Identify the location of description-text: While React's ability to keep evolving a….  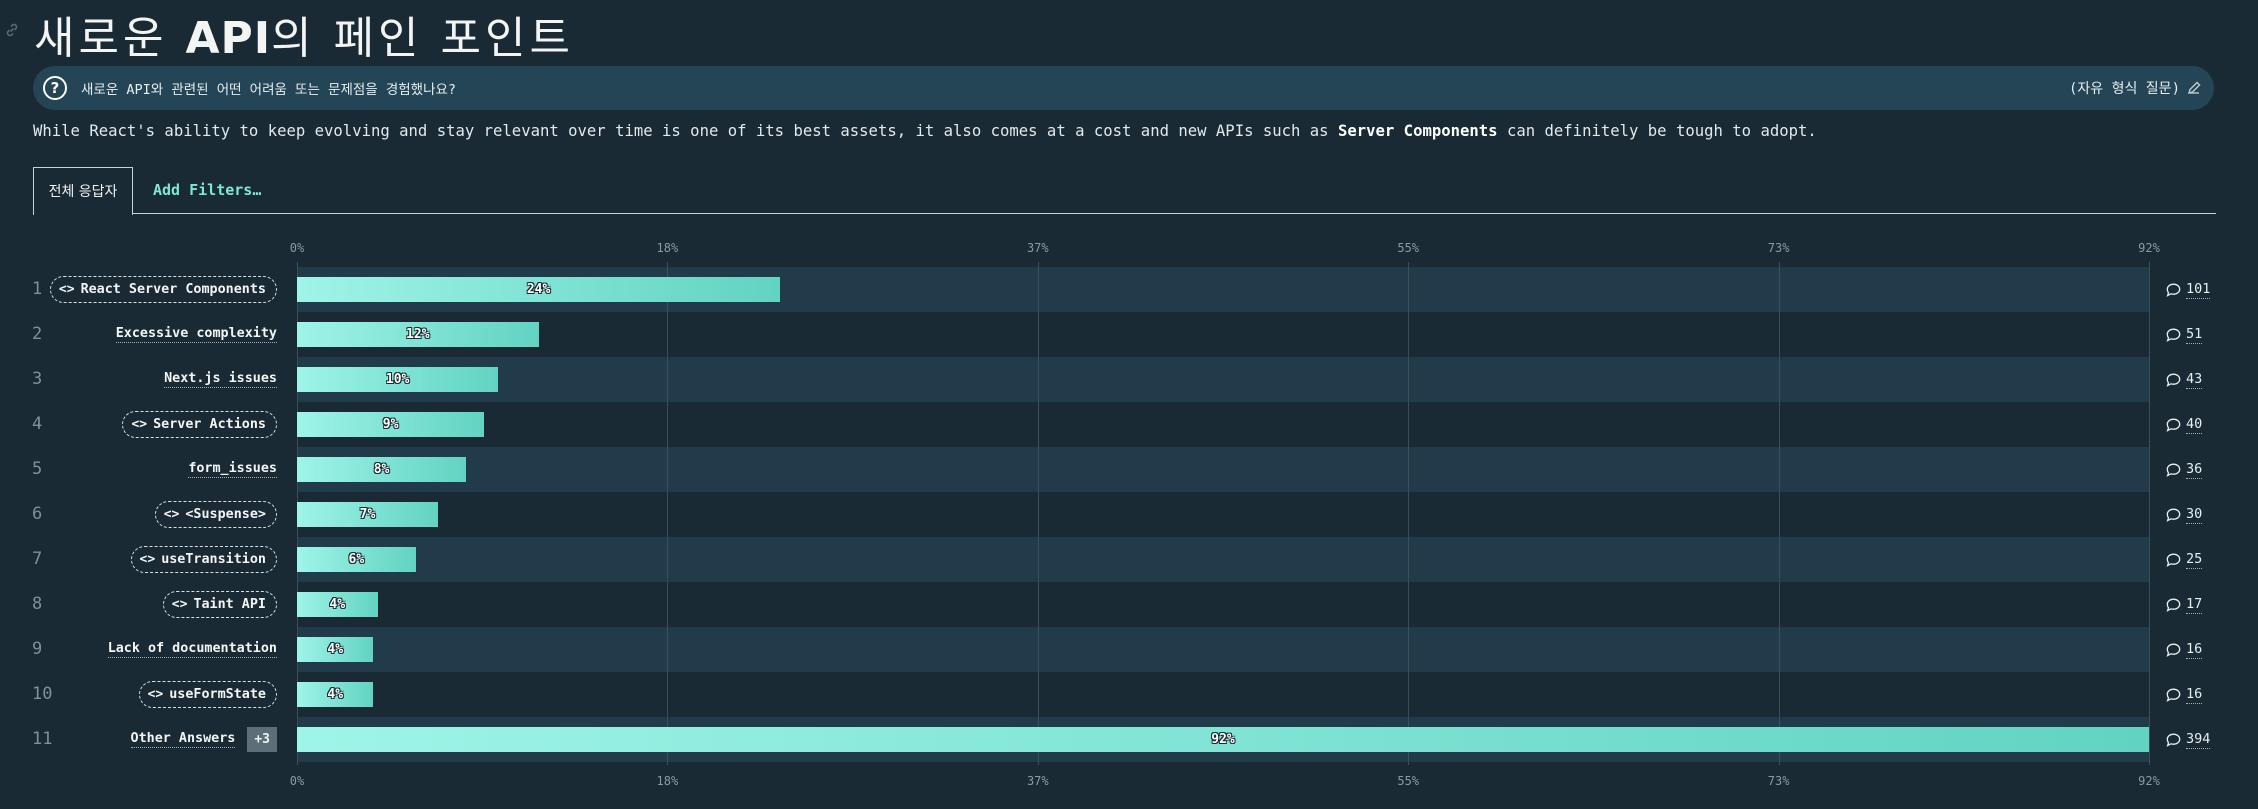
(685, 131).